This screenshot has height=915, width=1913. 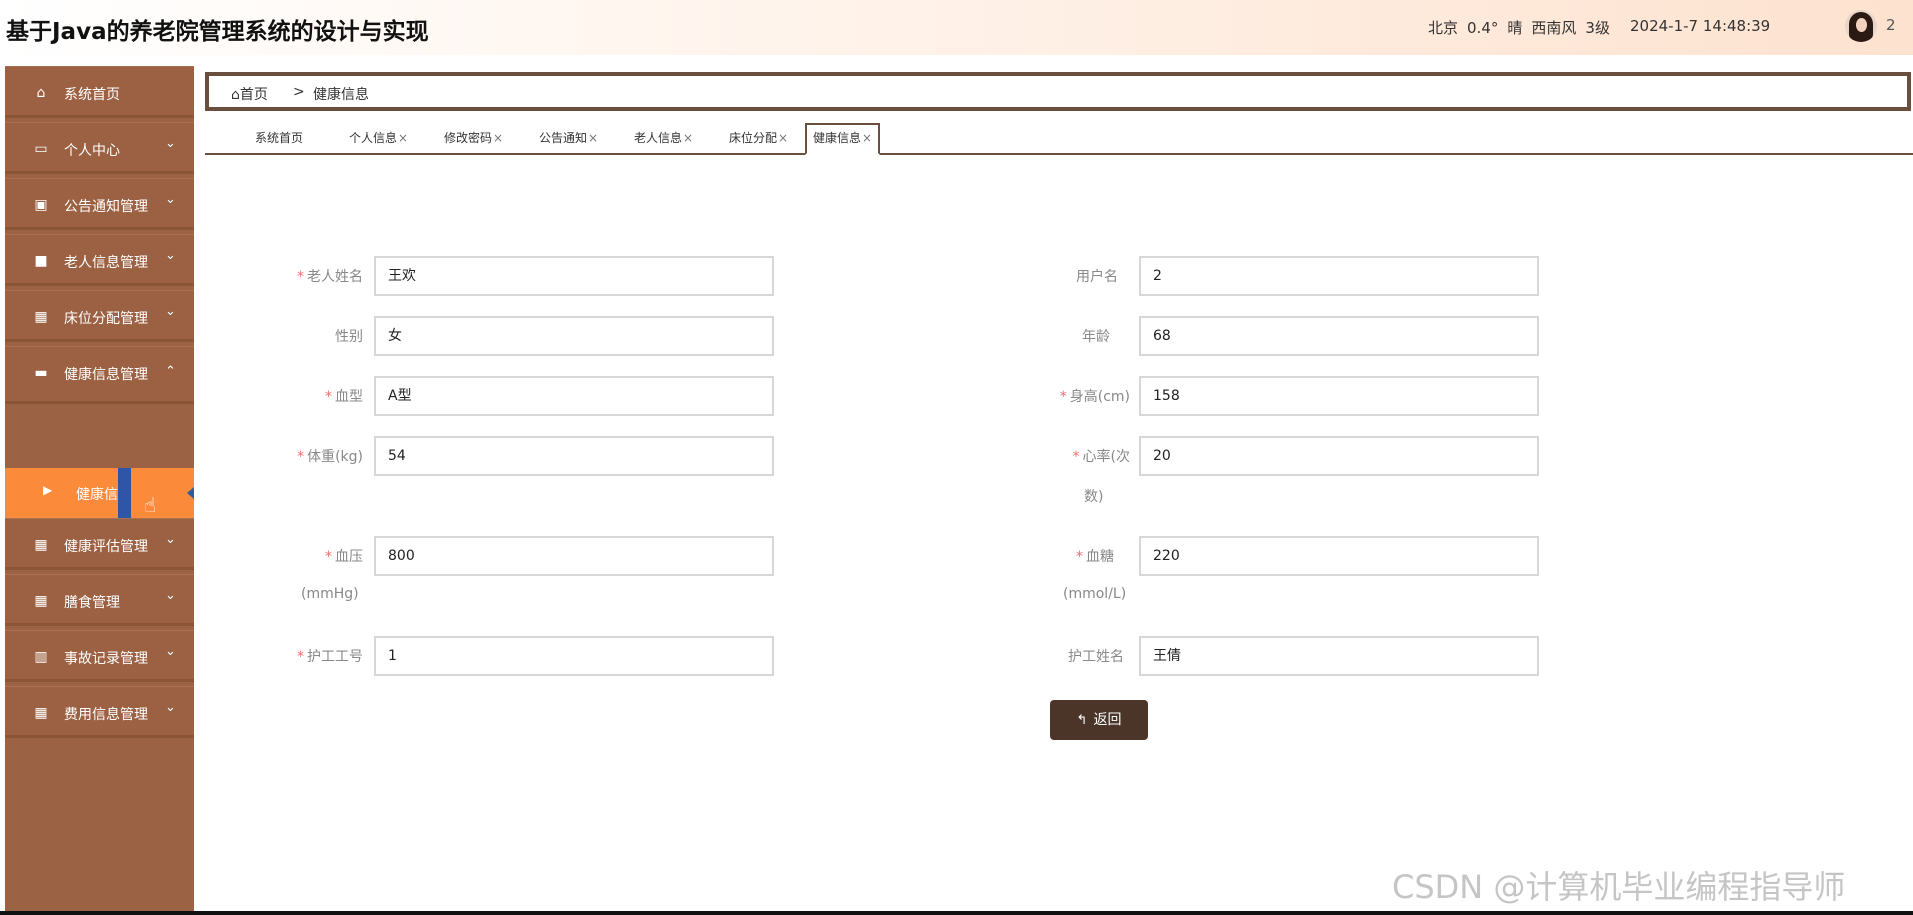 What do you see at coordinates (1094, 497) in the screenshot?
I see `heart-rate-unit: 数)` at bounding box center [1094, 497].